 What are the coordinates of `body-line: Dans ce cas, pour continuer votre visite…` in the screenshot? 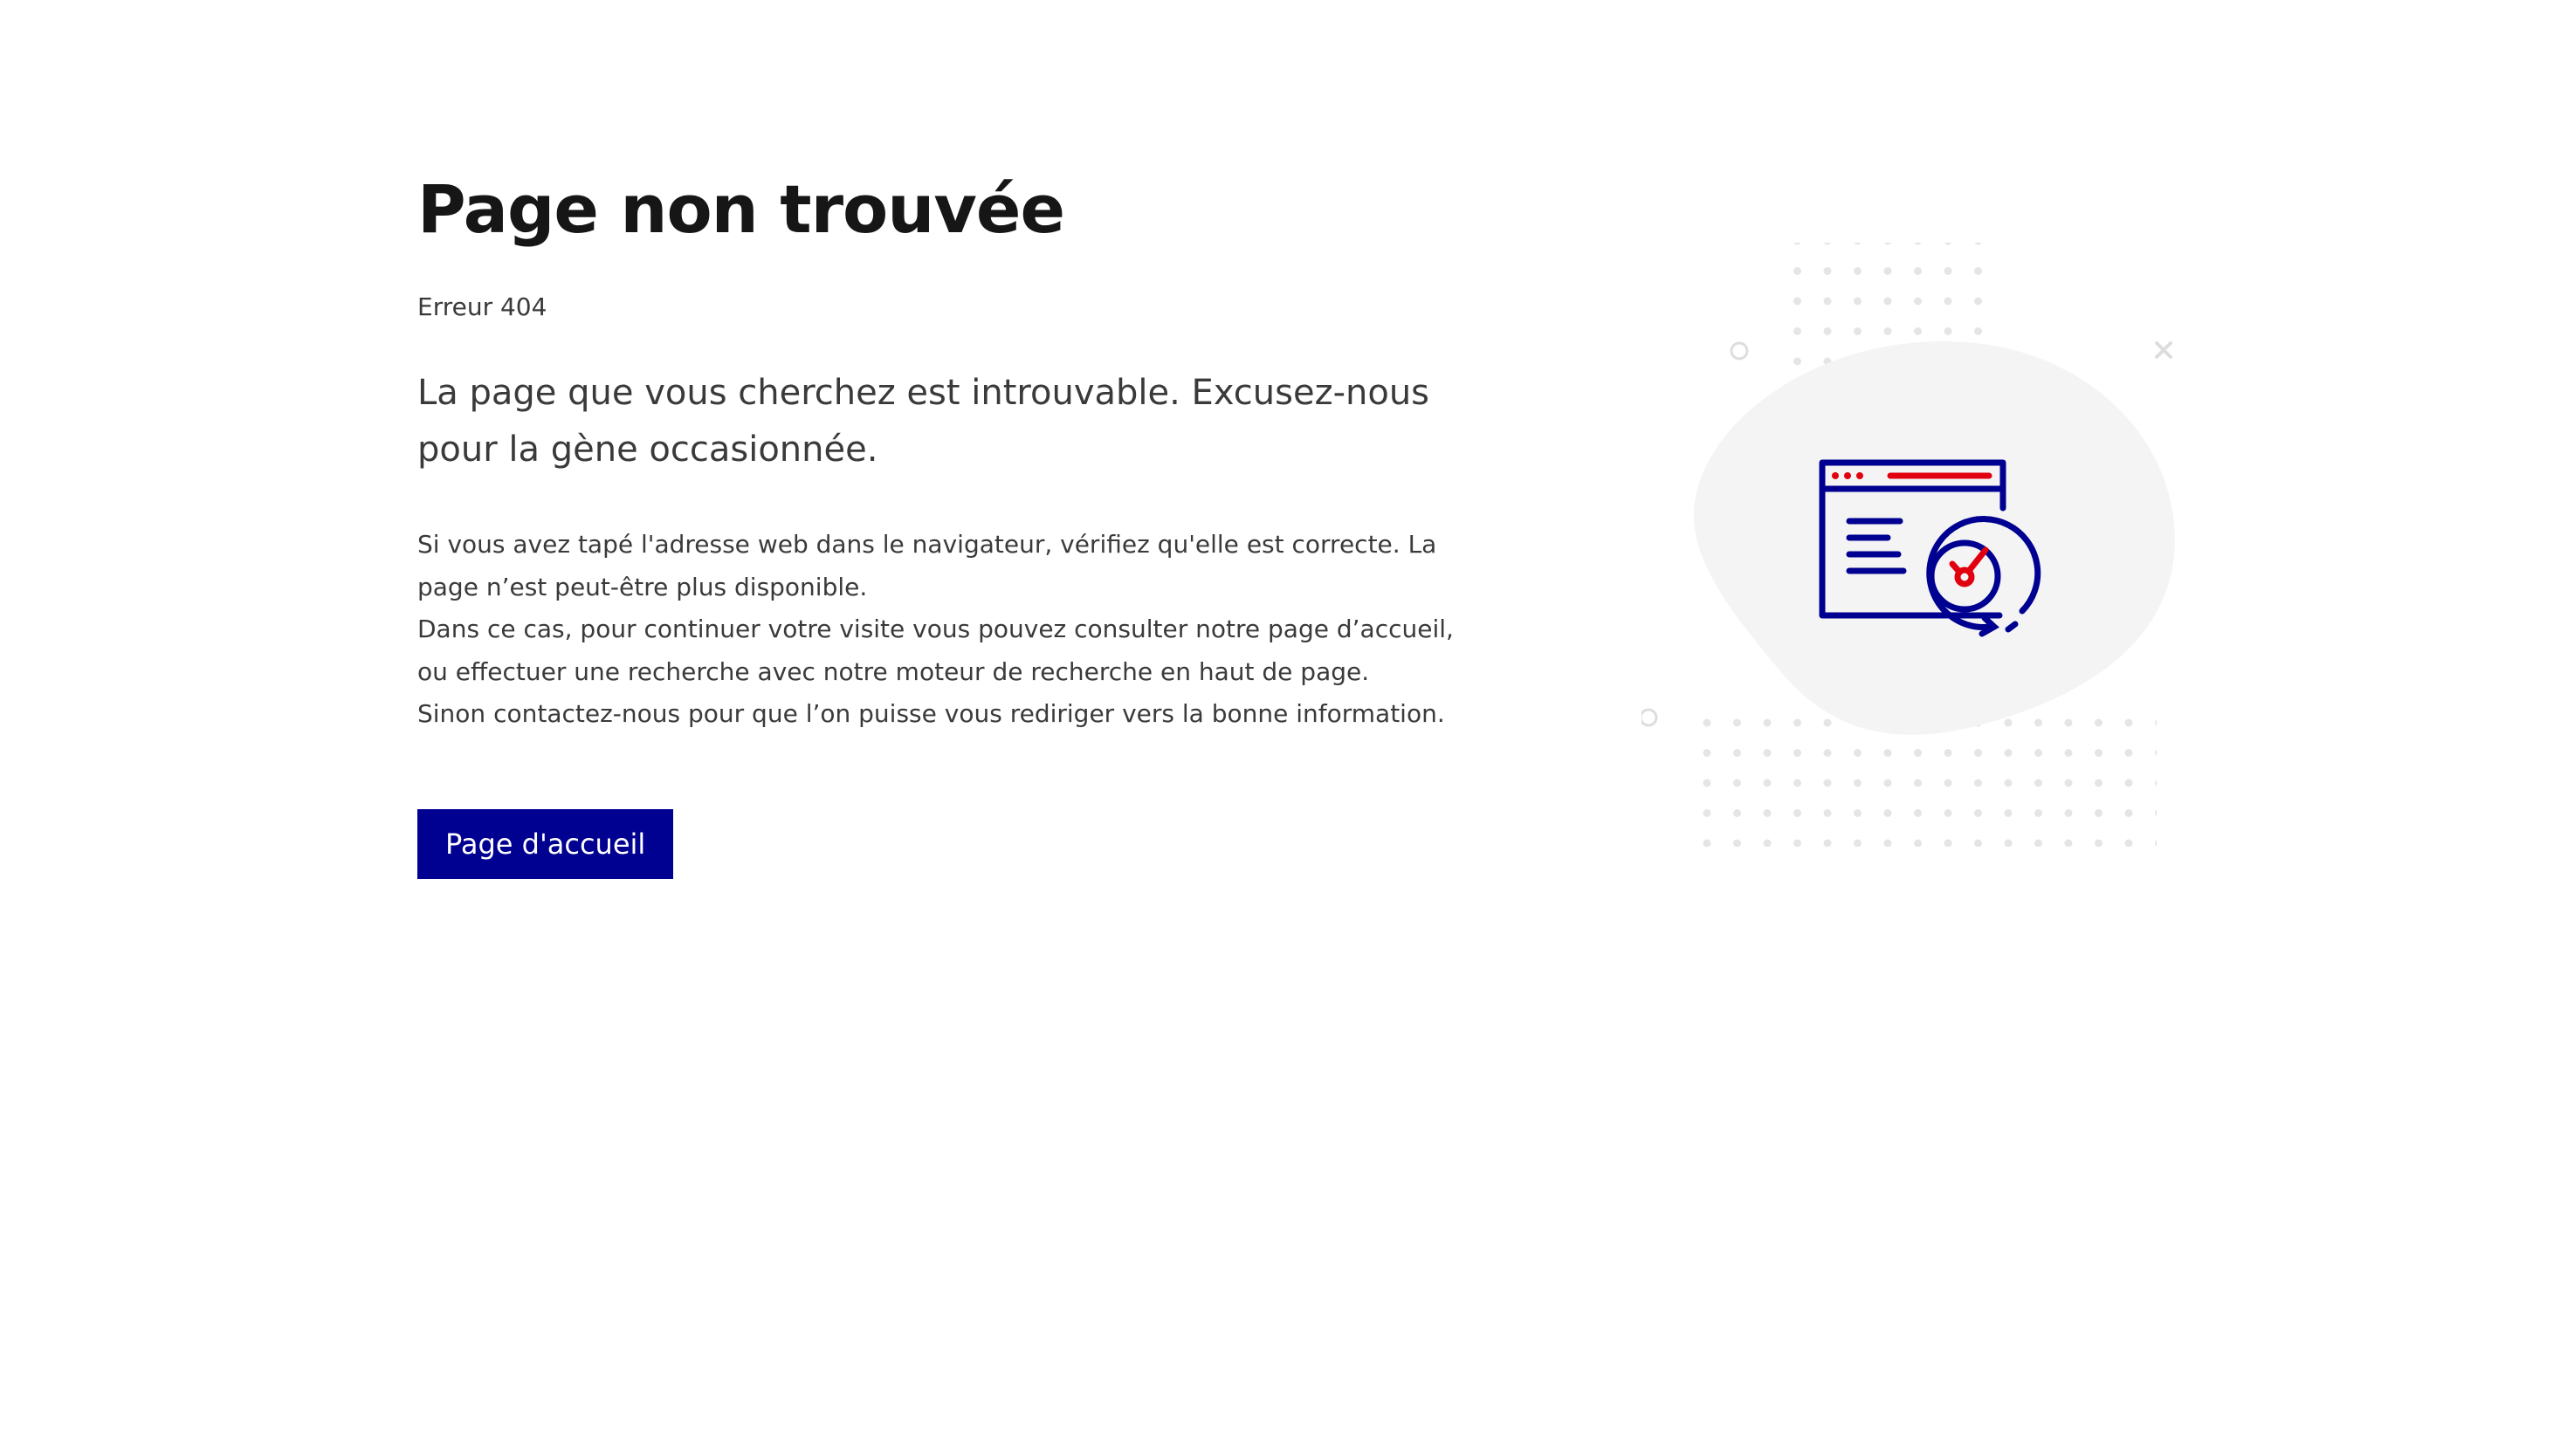 It's located at (935, 650).